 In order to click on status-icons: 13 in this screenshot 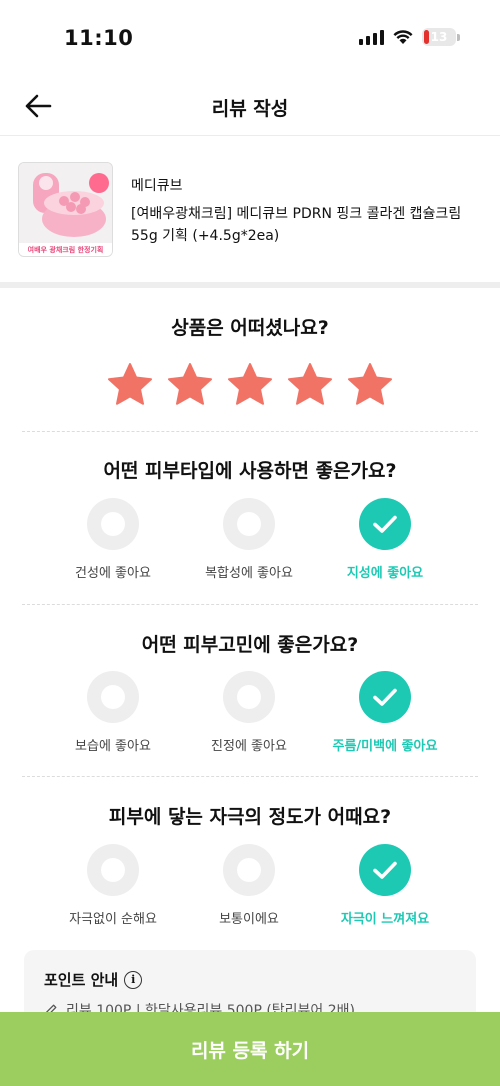, I will do `click(409, 37)`.